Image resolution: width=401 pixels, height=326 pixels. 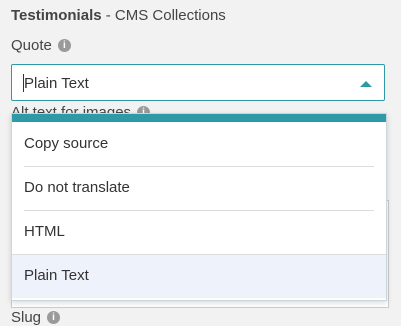 I want to click on quote-label: Quote i, so click(x=41, y=45).